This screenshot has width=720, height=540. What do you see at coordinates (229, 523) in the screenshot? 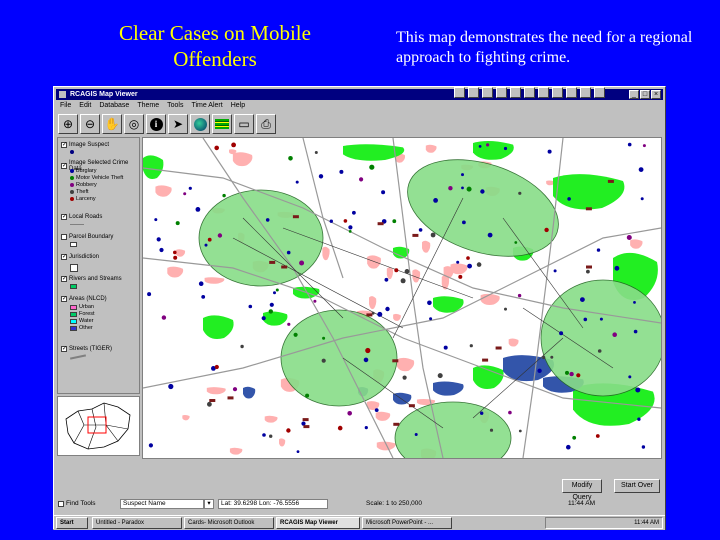
I see `taskbar-item: Cards- Microsoft Outlook` at bounding box center [229, 523].